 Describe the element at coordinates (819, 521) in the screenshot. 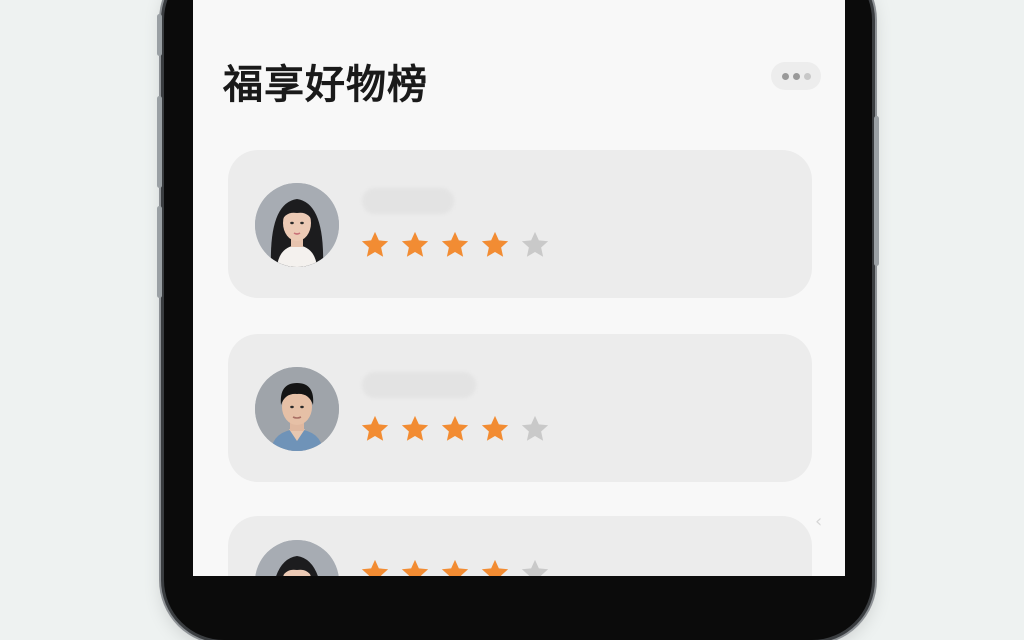

I see `chevron-left-icon: ‹` at that location.